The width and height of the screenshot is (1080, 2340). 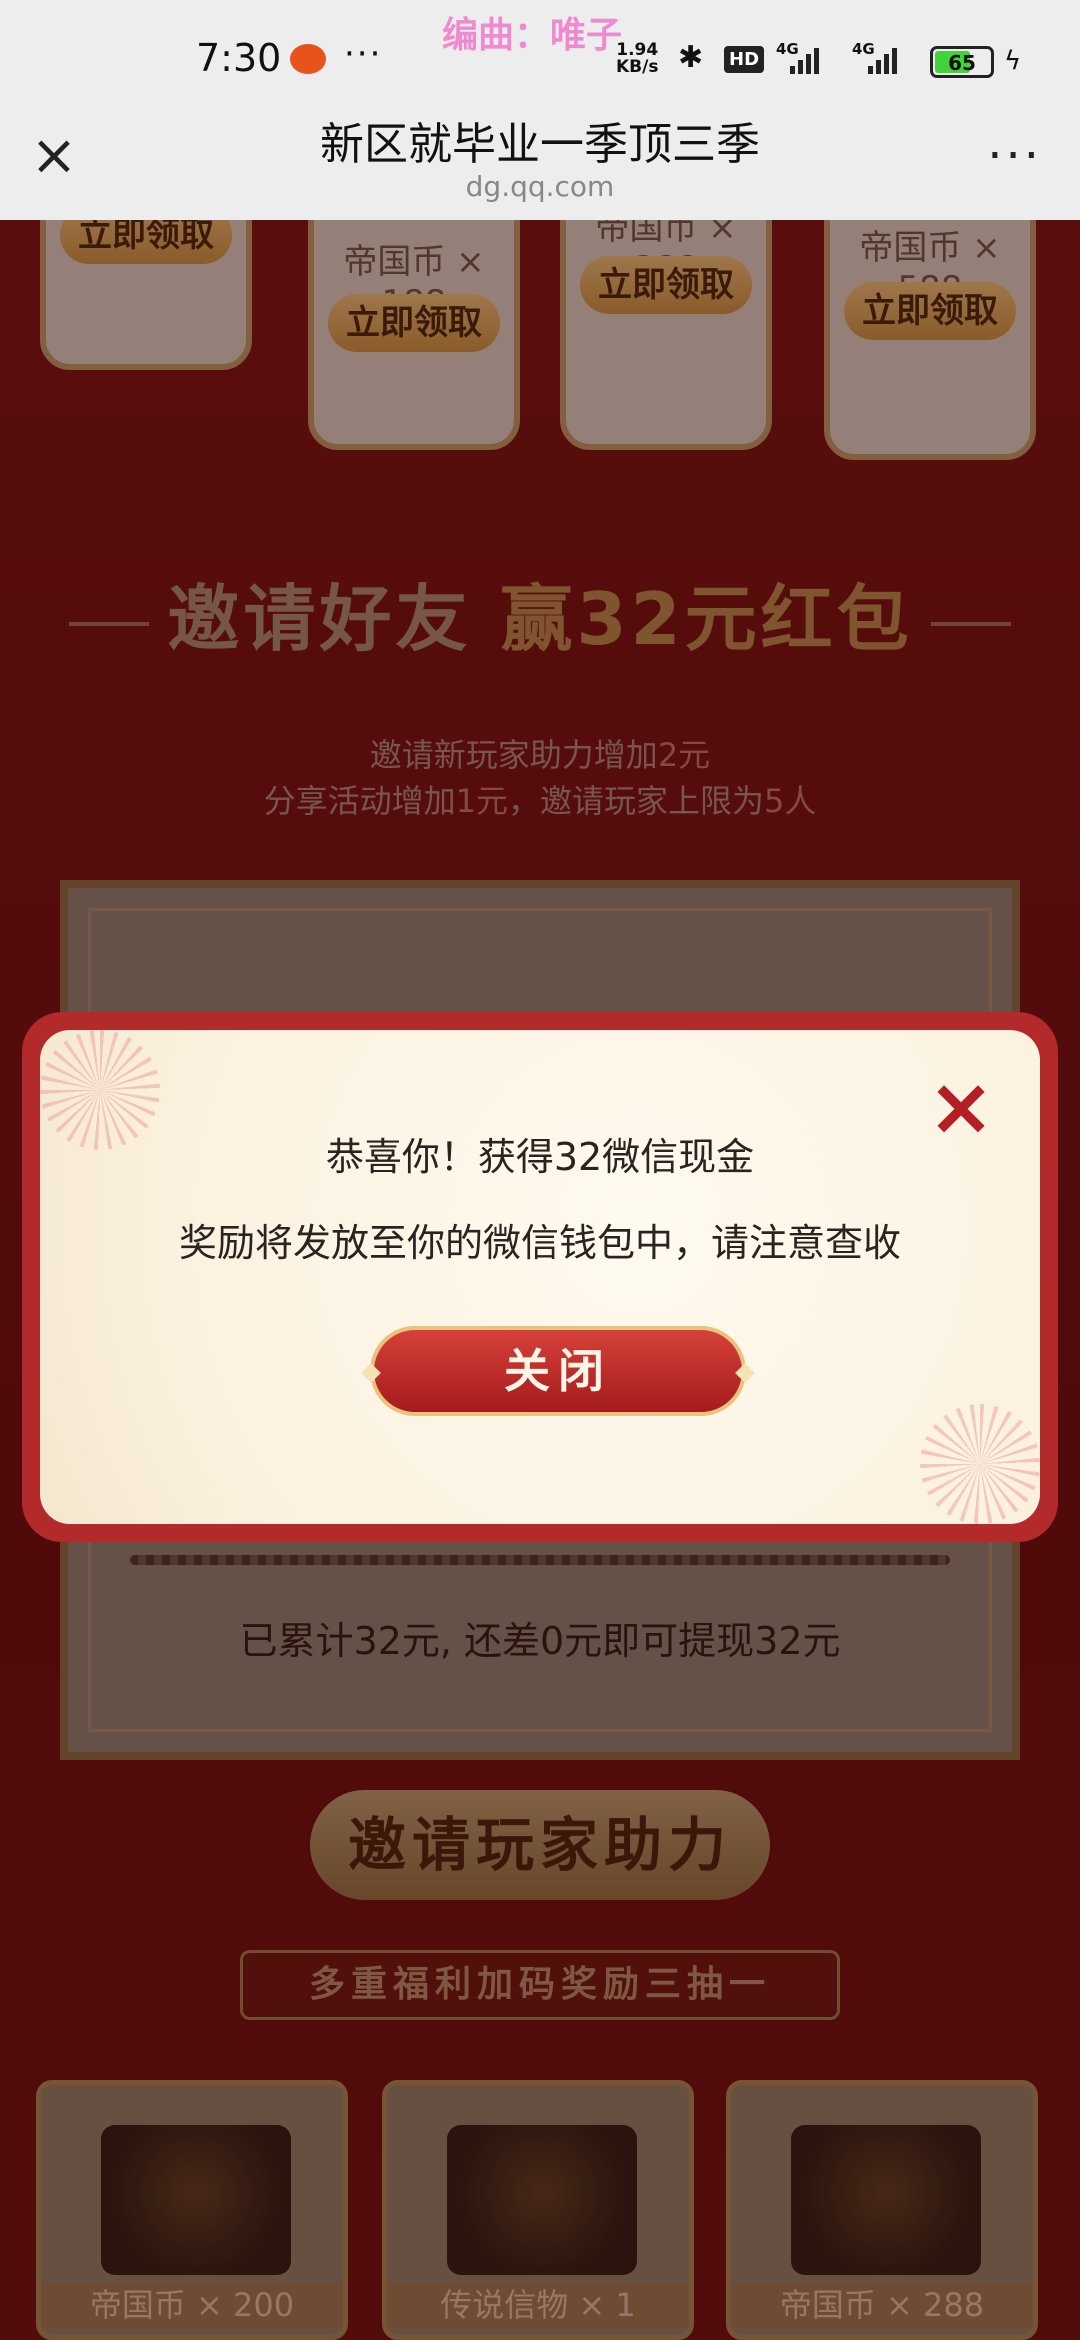 I want to click on more-menu-icon: ···, so click(x=1014, y=156).